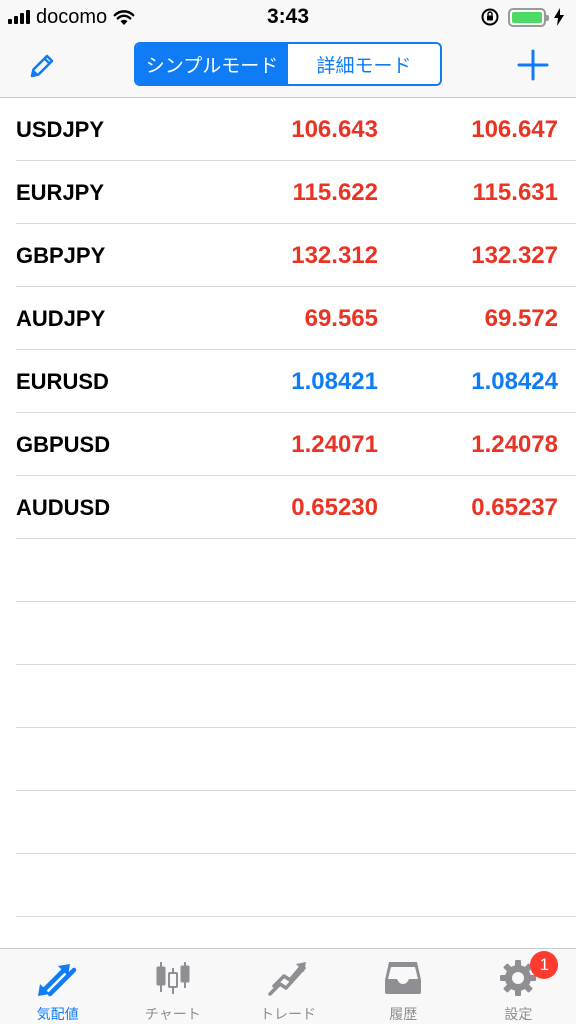 This screenshot has height=1024, width=576. What do you see at coordinates (334, 381) in the screenshot?
I see `quote-bid: 1.08421` at bounding box center [334, 381].